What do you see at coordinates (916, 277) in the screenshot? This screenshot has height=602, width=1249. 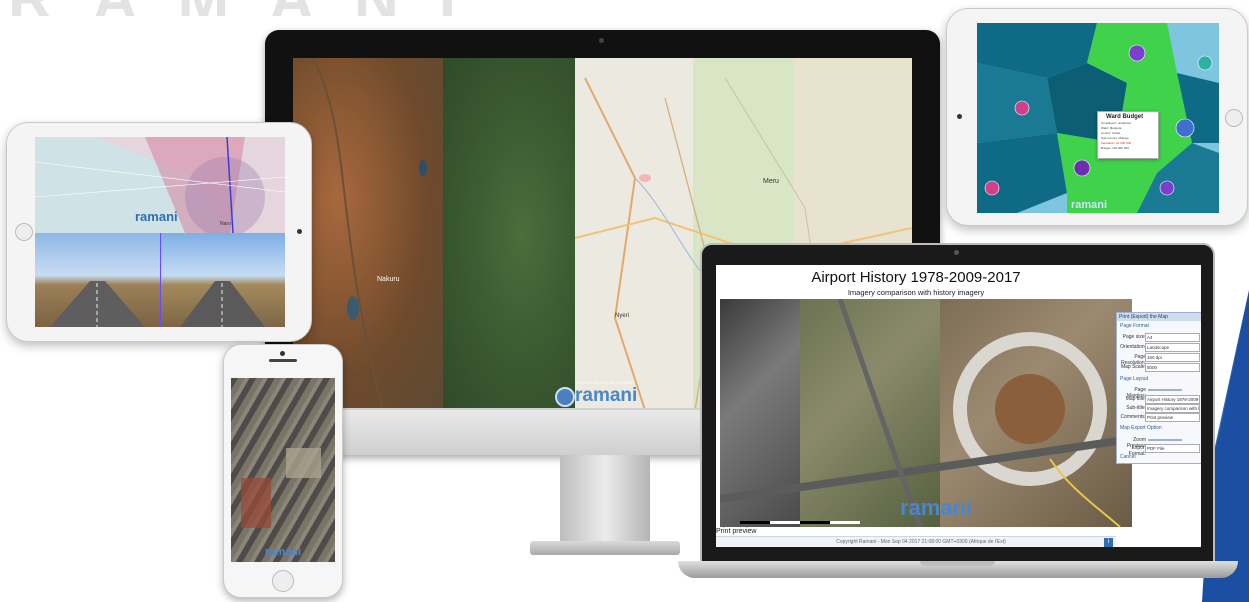 I see `map-title: Airport History 1978-2009-2017` at bounding box center [916, 277].